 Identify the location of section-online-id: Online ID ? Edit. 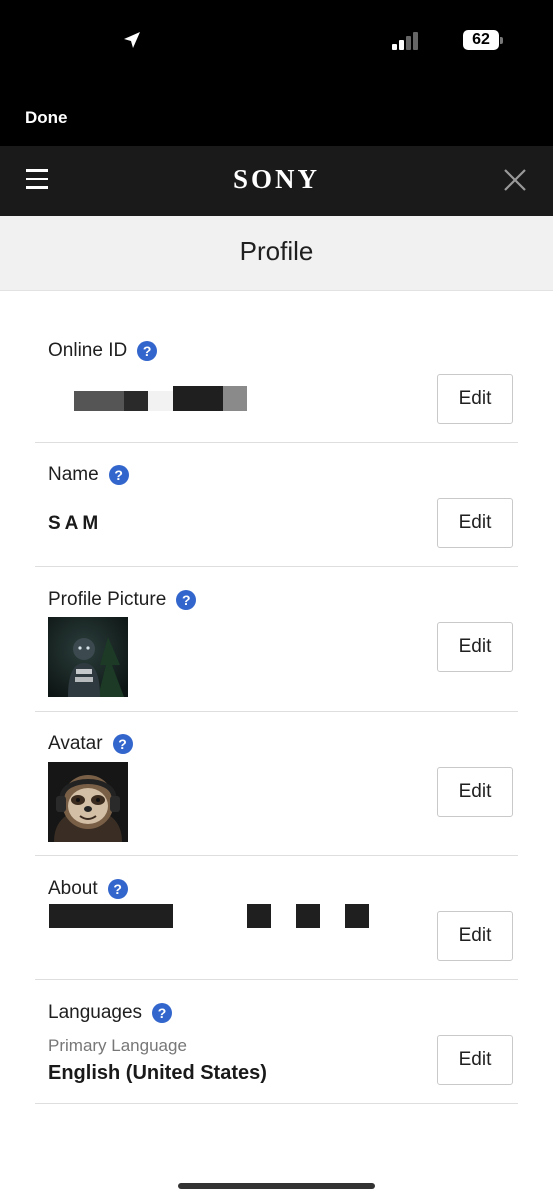
(276, 367).